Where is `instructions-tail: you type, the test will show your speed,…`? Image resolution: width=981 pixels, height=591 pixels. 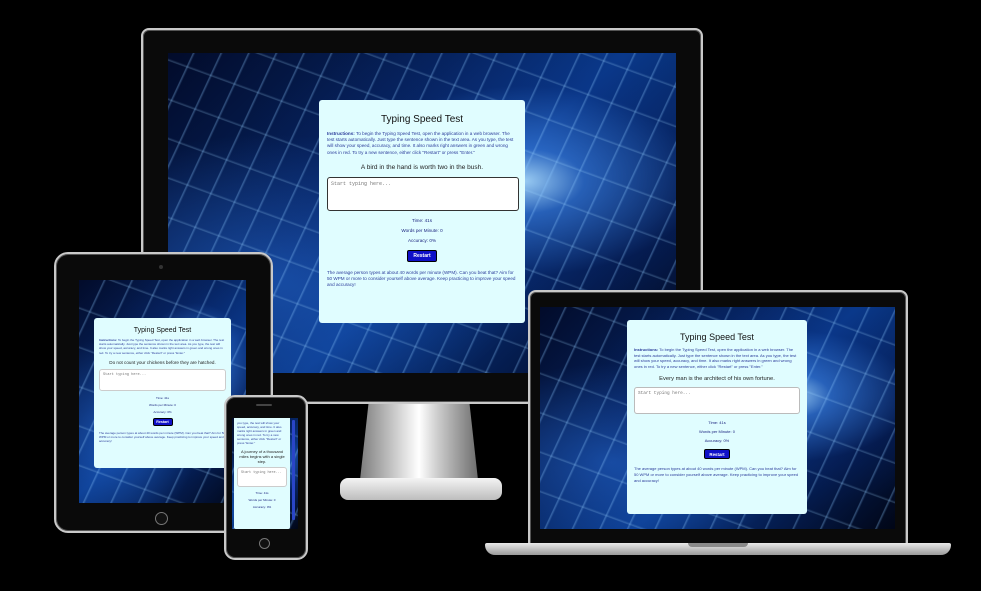 instructions-tail: you type, the test will show your speed,… is located at coordinates (259, 433).